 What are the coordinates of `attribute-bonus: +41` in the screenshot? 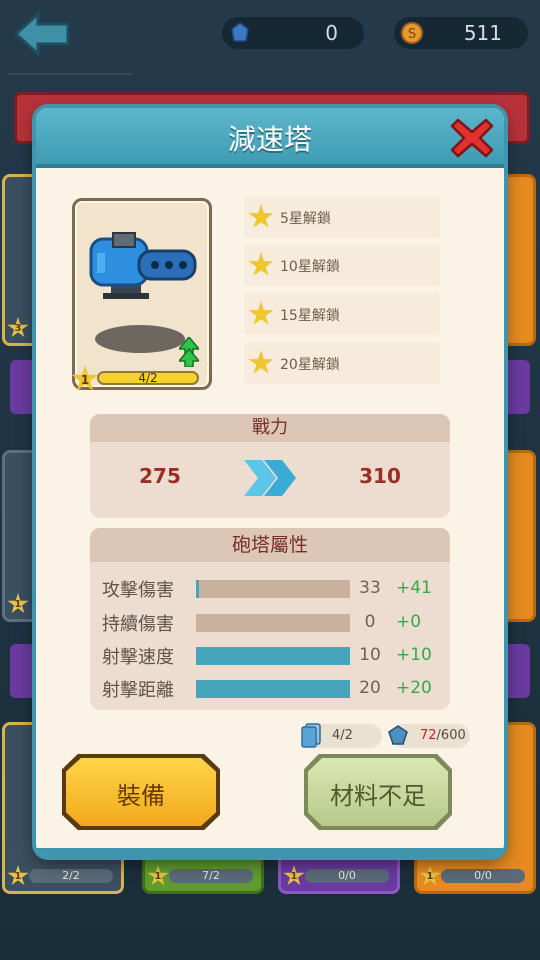 It's located at (414, 588).